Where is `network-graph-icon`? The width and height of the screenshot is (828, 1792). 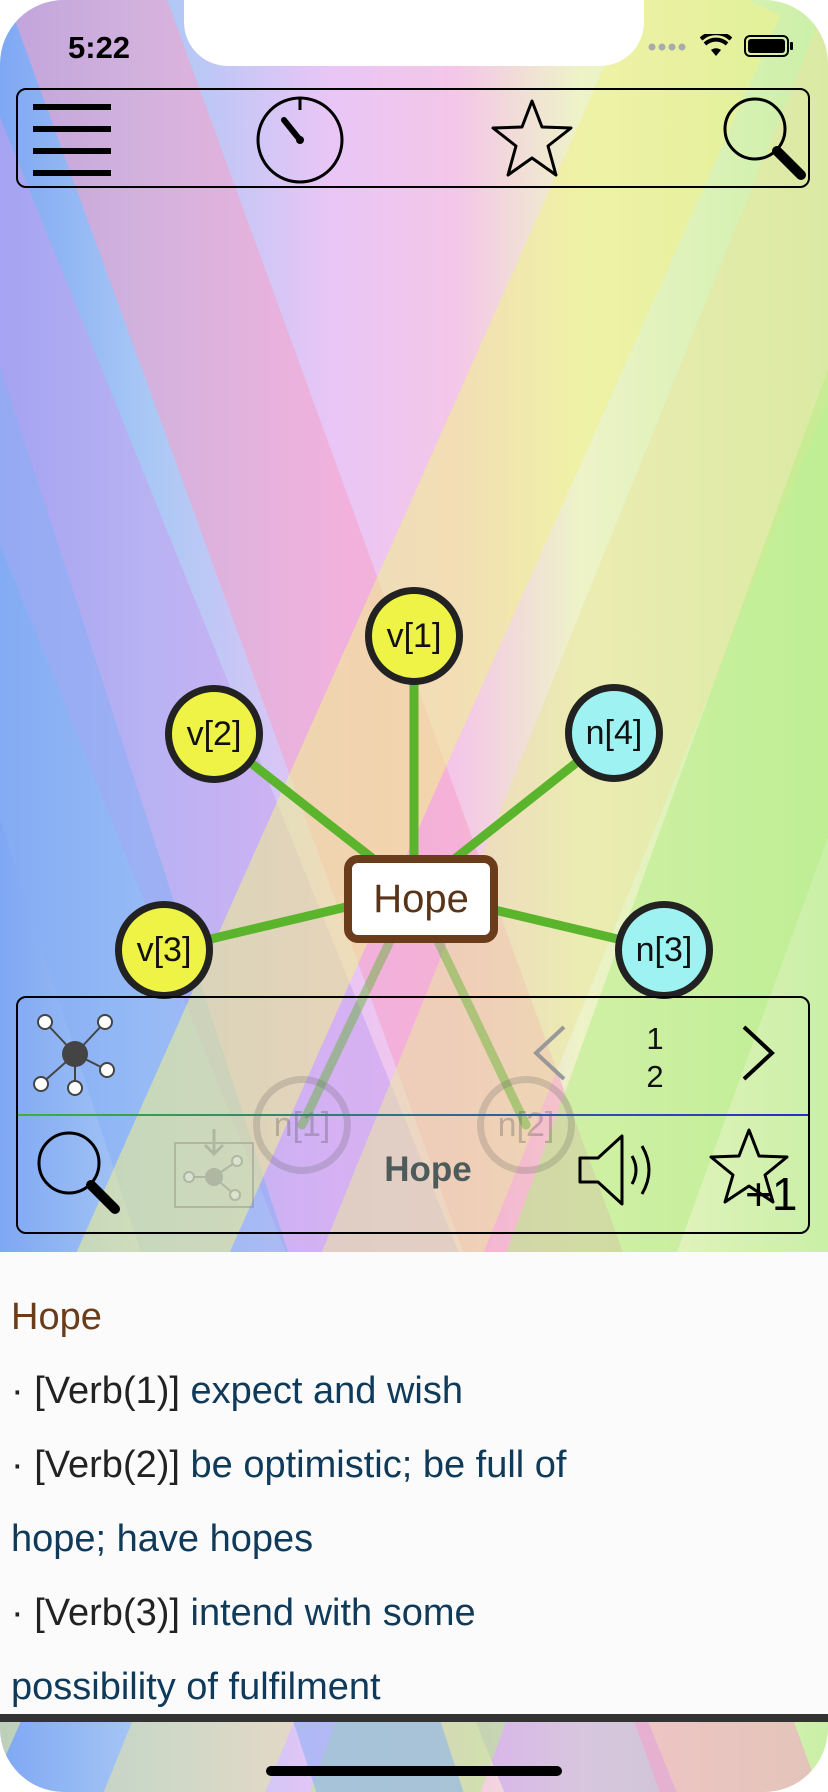 network-graph-icon is located at coordinates (76, 1056).